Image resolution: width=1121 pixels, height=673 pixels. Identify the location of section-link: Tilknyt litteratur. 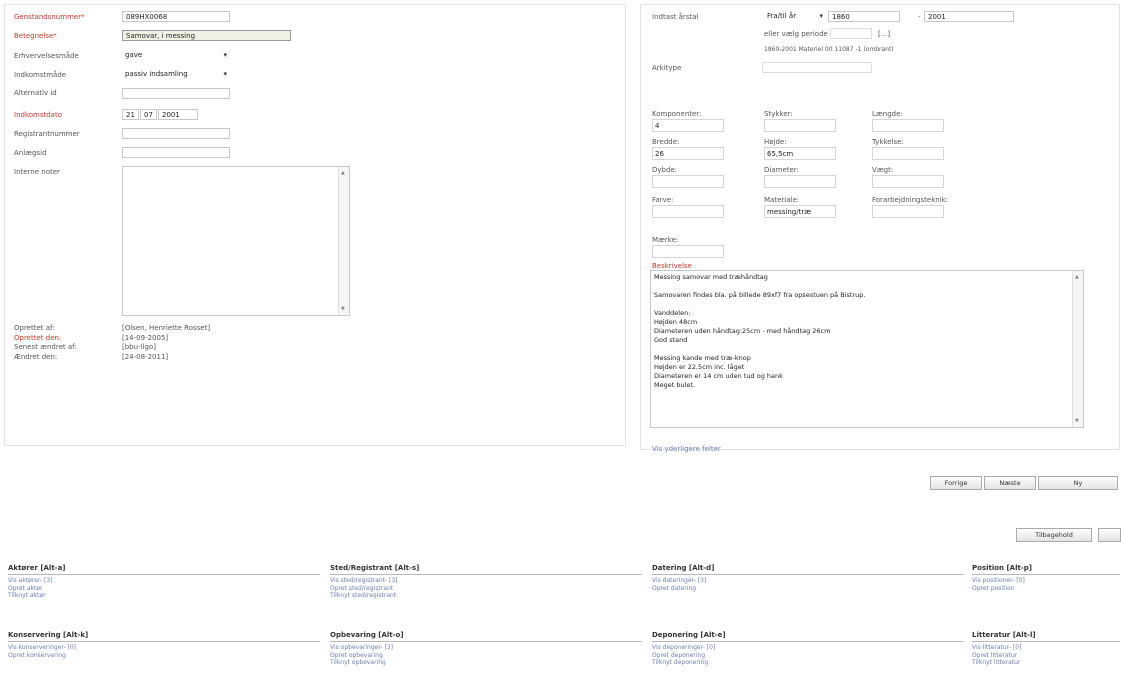
(1046, 663).